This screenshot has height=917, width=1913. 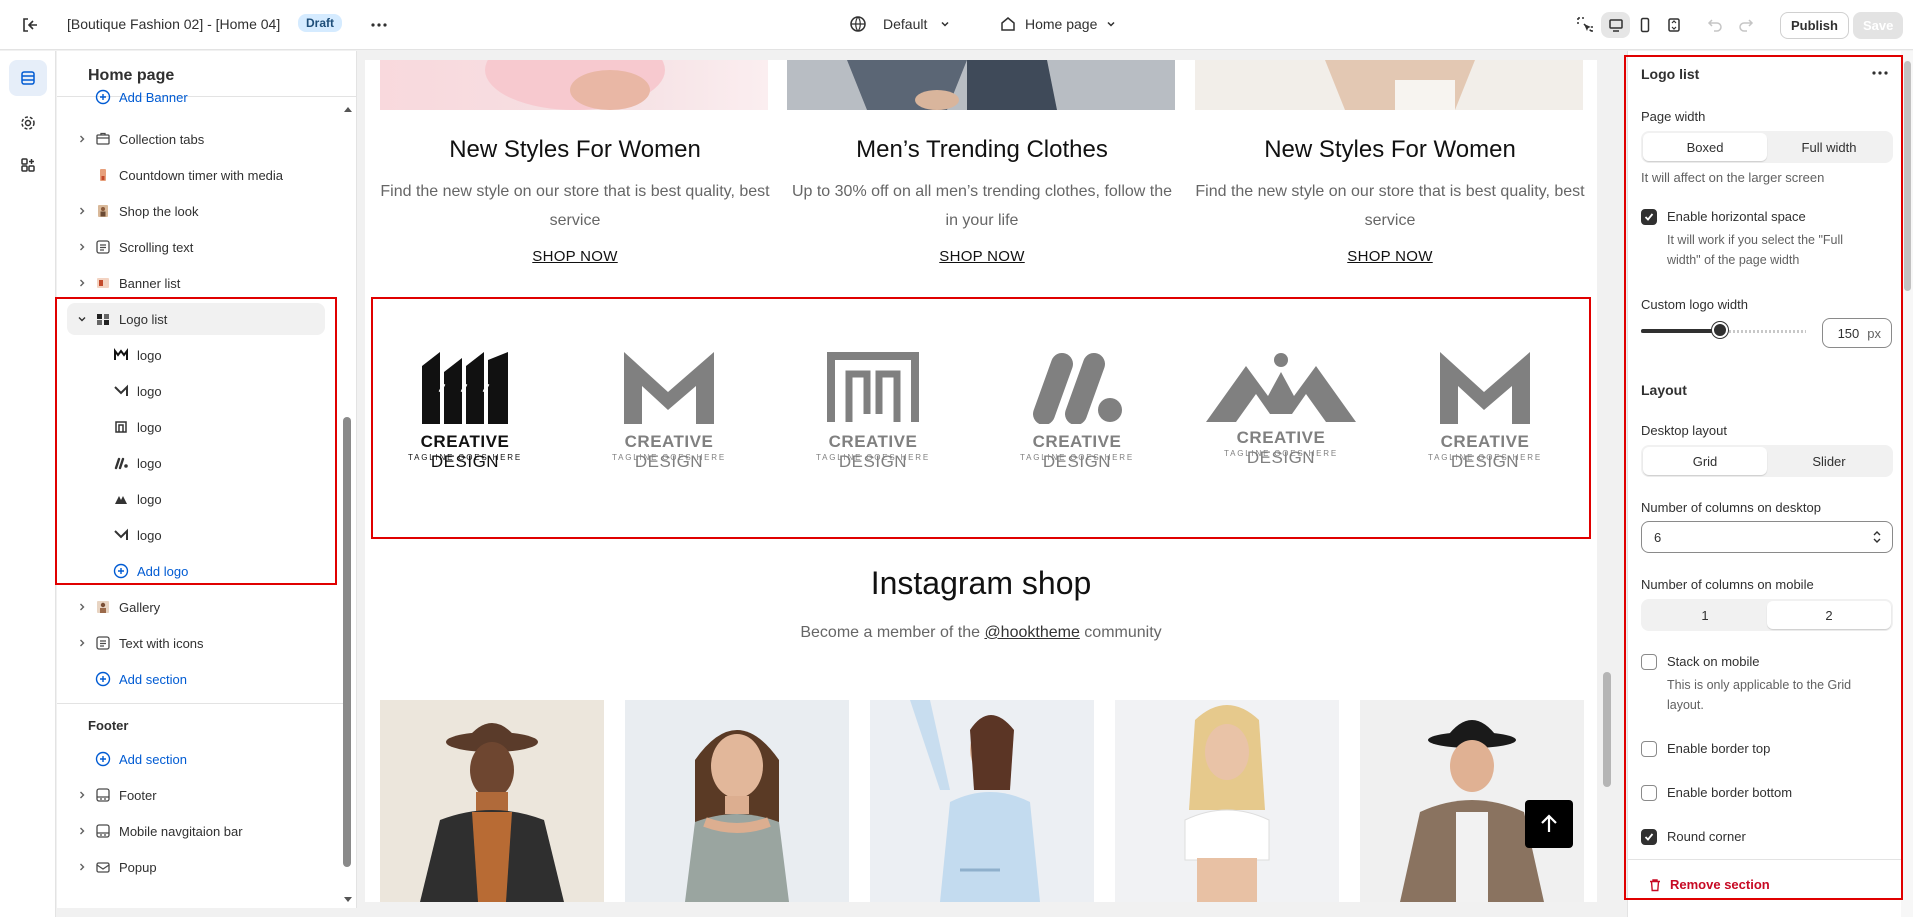 What do you see at coordinates (1709, 884) in the screenshot?
I see `remove-section-button: Remove section` at bounding box center [1709, 884].